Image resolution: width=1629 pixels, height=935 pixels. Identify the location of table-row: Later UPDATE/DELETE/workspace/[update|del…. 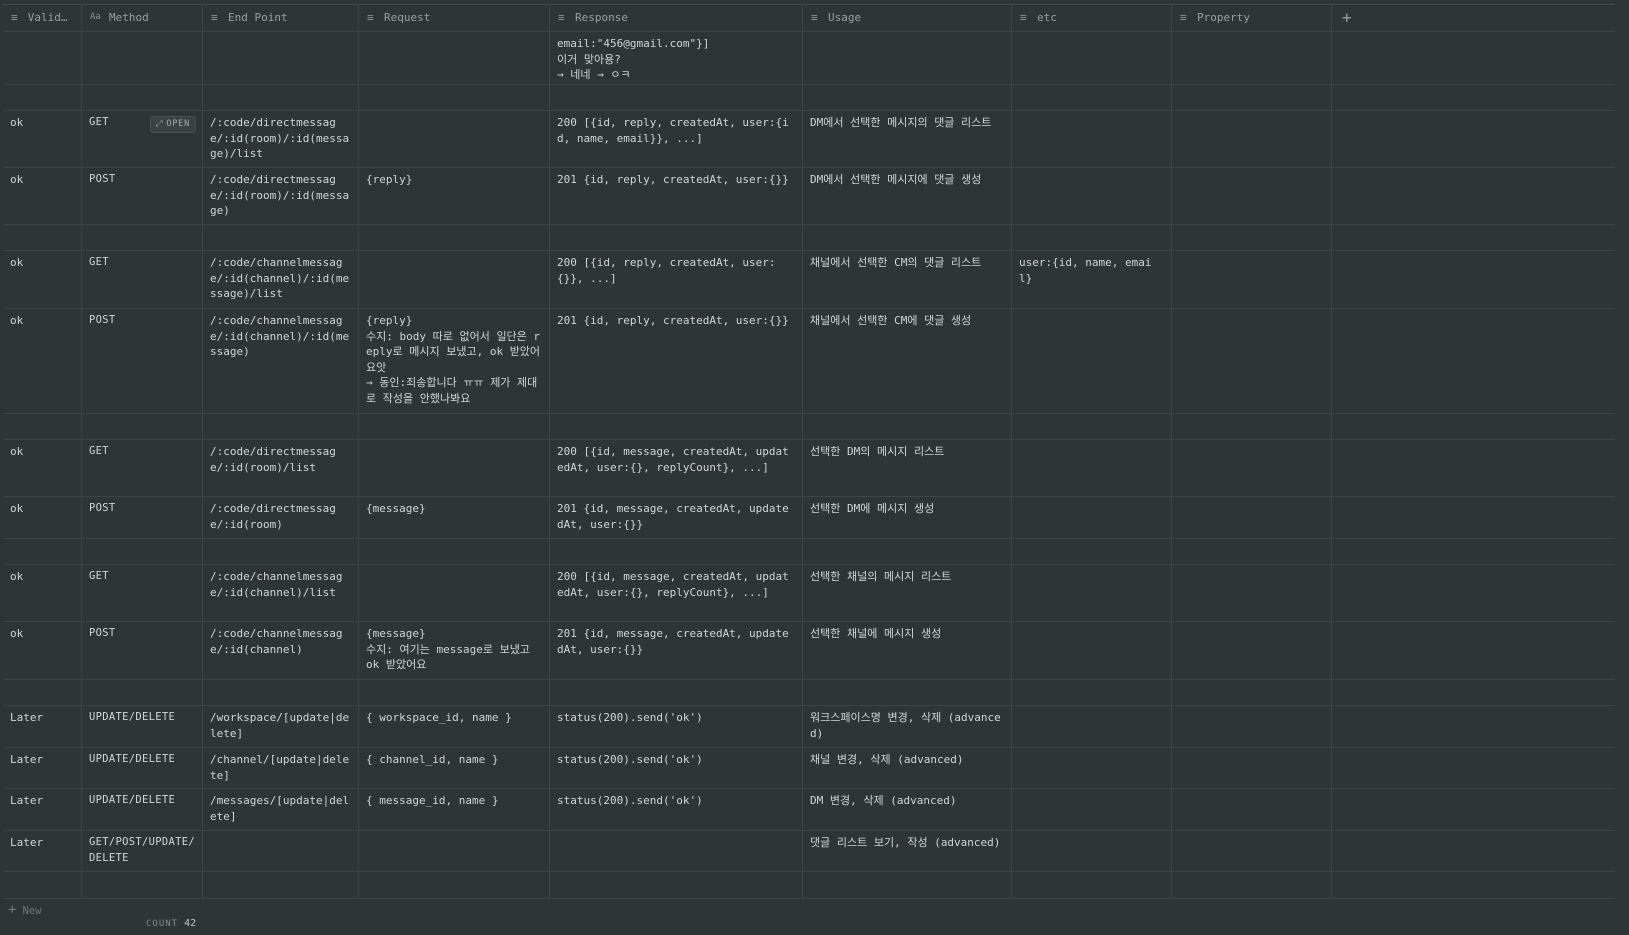
(809, 727).